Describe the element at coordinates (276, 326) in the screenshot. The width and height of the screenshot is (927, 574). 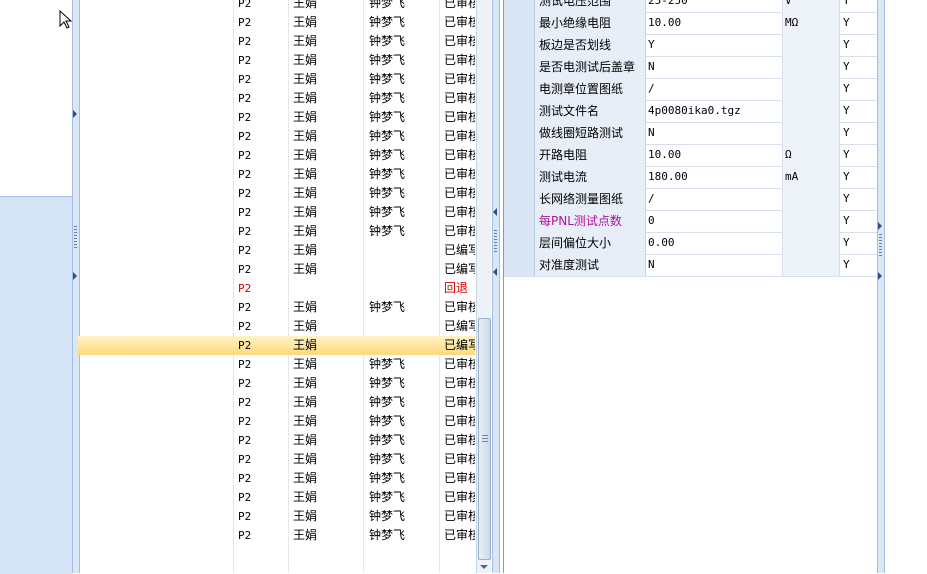
I see `tree-row: −电子测试P2王娟已编写` at that location.